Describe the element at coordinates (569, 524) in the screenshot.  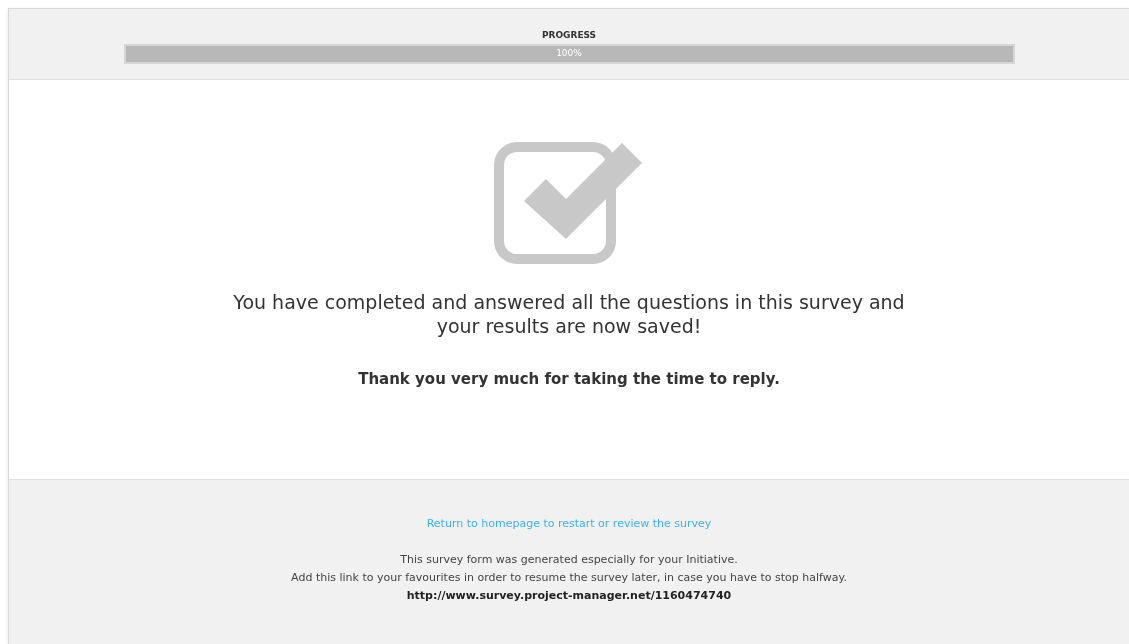
I see `return-homepage-link: Return to homepage to restart or review the survey` at that location.